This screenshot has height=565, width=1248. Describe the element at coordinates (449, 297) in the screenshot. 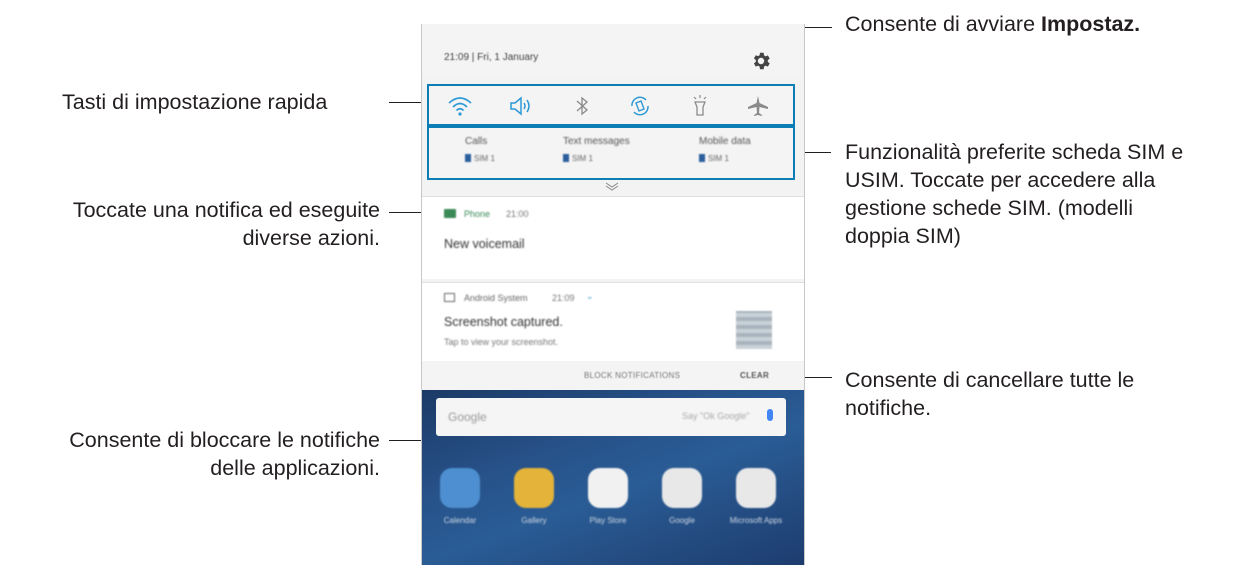

I see `image-app-icon` at that location.